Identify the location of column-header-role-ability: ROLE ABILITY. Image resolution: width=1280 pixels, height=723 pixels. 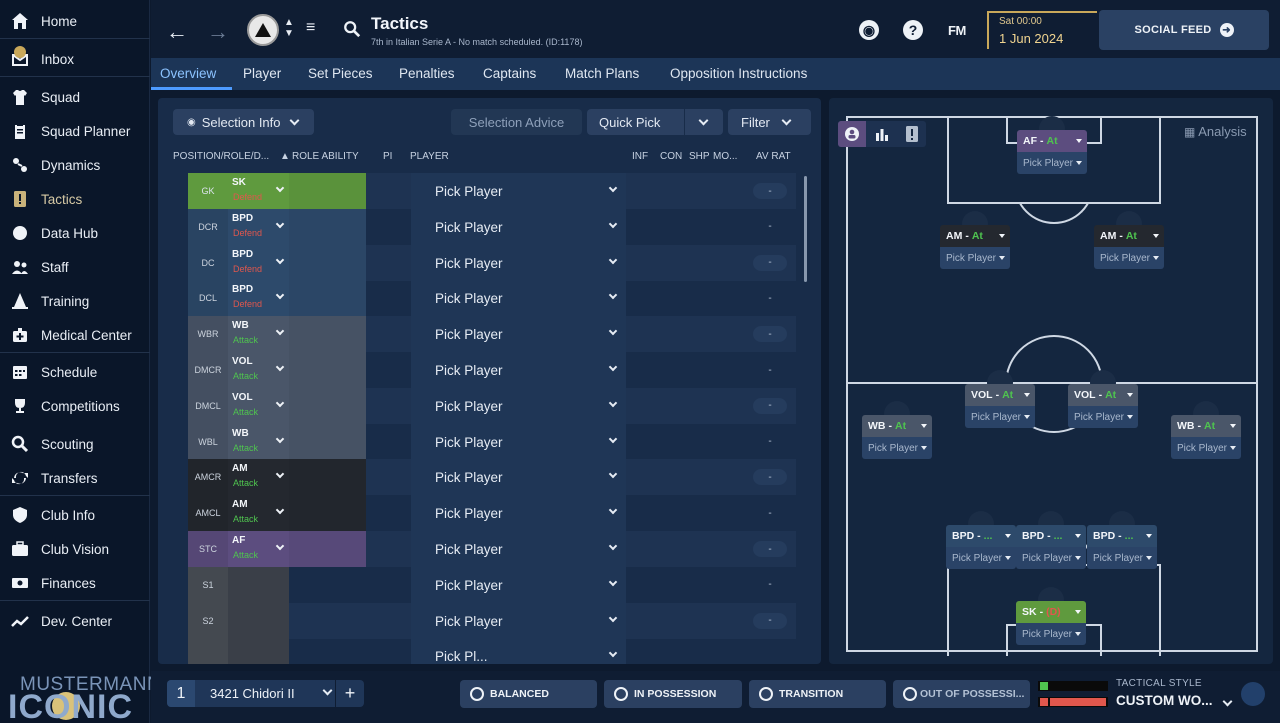
(325, 156).